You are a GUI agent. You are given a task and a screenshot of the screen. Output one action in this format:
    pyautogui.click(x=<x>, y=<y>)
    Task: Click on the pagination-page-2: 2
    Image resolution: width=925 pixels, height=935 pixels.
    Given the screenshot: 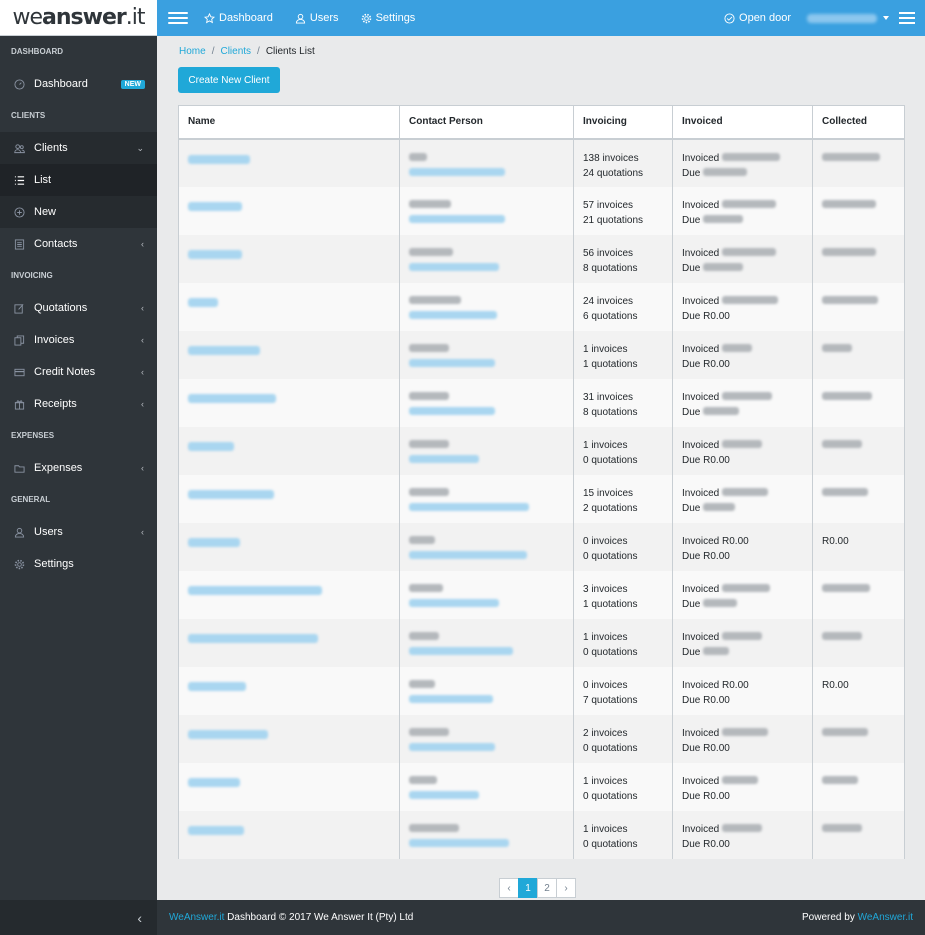 What is the action you would take?
    pyautogui.click(x=547, y=888)
    